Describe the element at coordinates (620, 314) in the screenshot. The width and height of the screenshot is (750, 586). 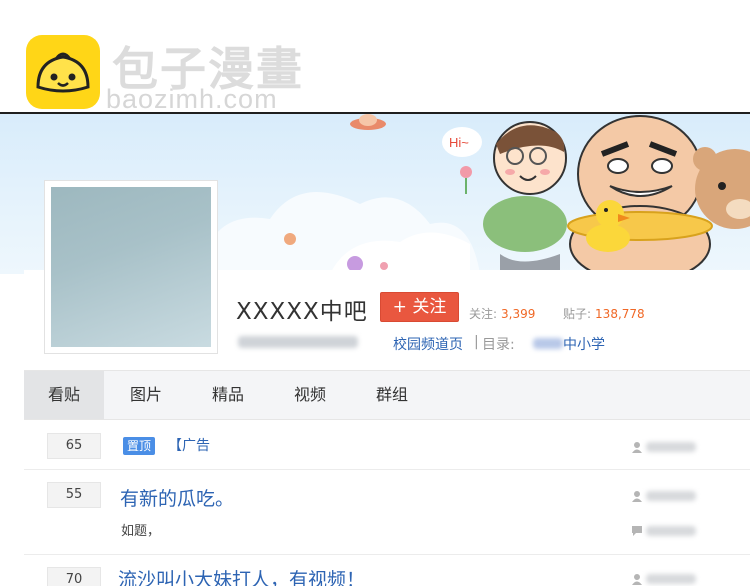
I see `posts-count: 138,778` at that location.